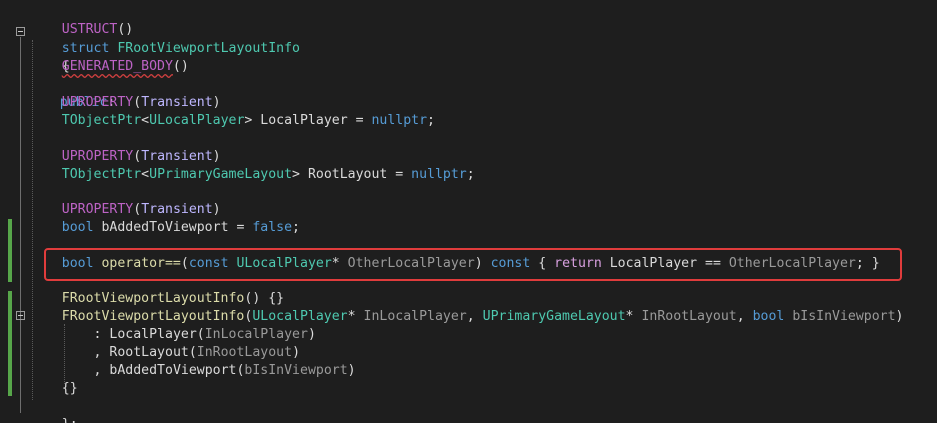 This screenshot has width=937, height=423. Describe the element at coordinates (50, 57) in the screenshot. I see `code-line: {` at that location.